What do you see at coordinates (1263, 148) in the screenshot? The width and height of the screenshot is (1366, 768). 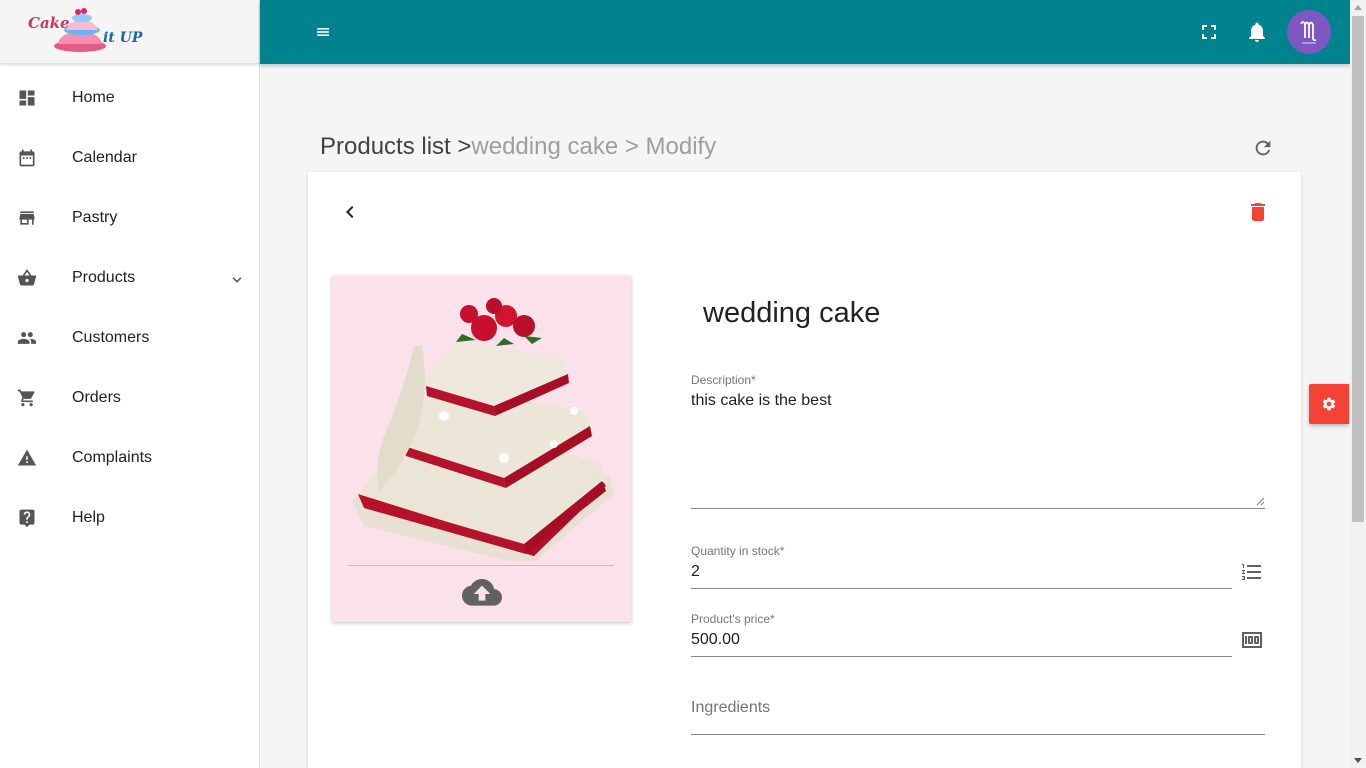 I see `refresh-icon` at bounding box center [1263, 148].